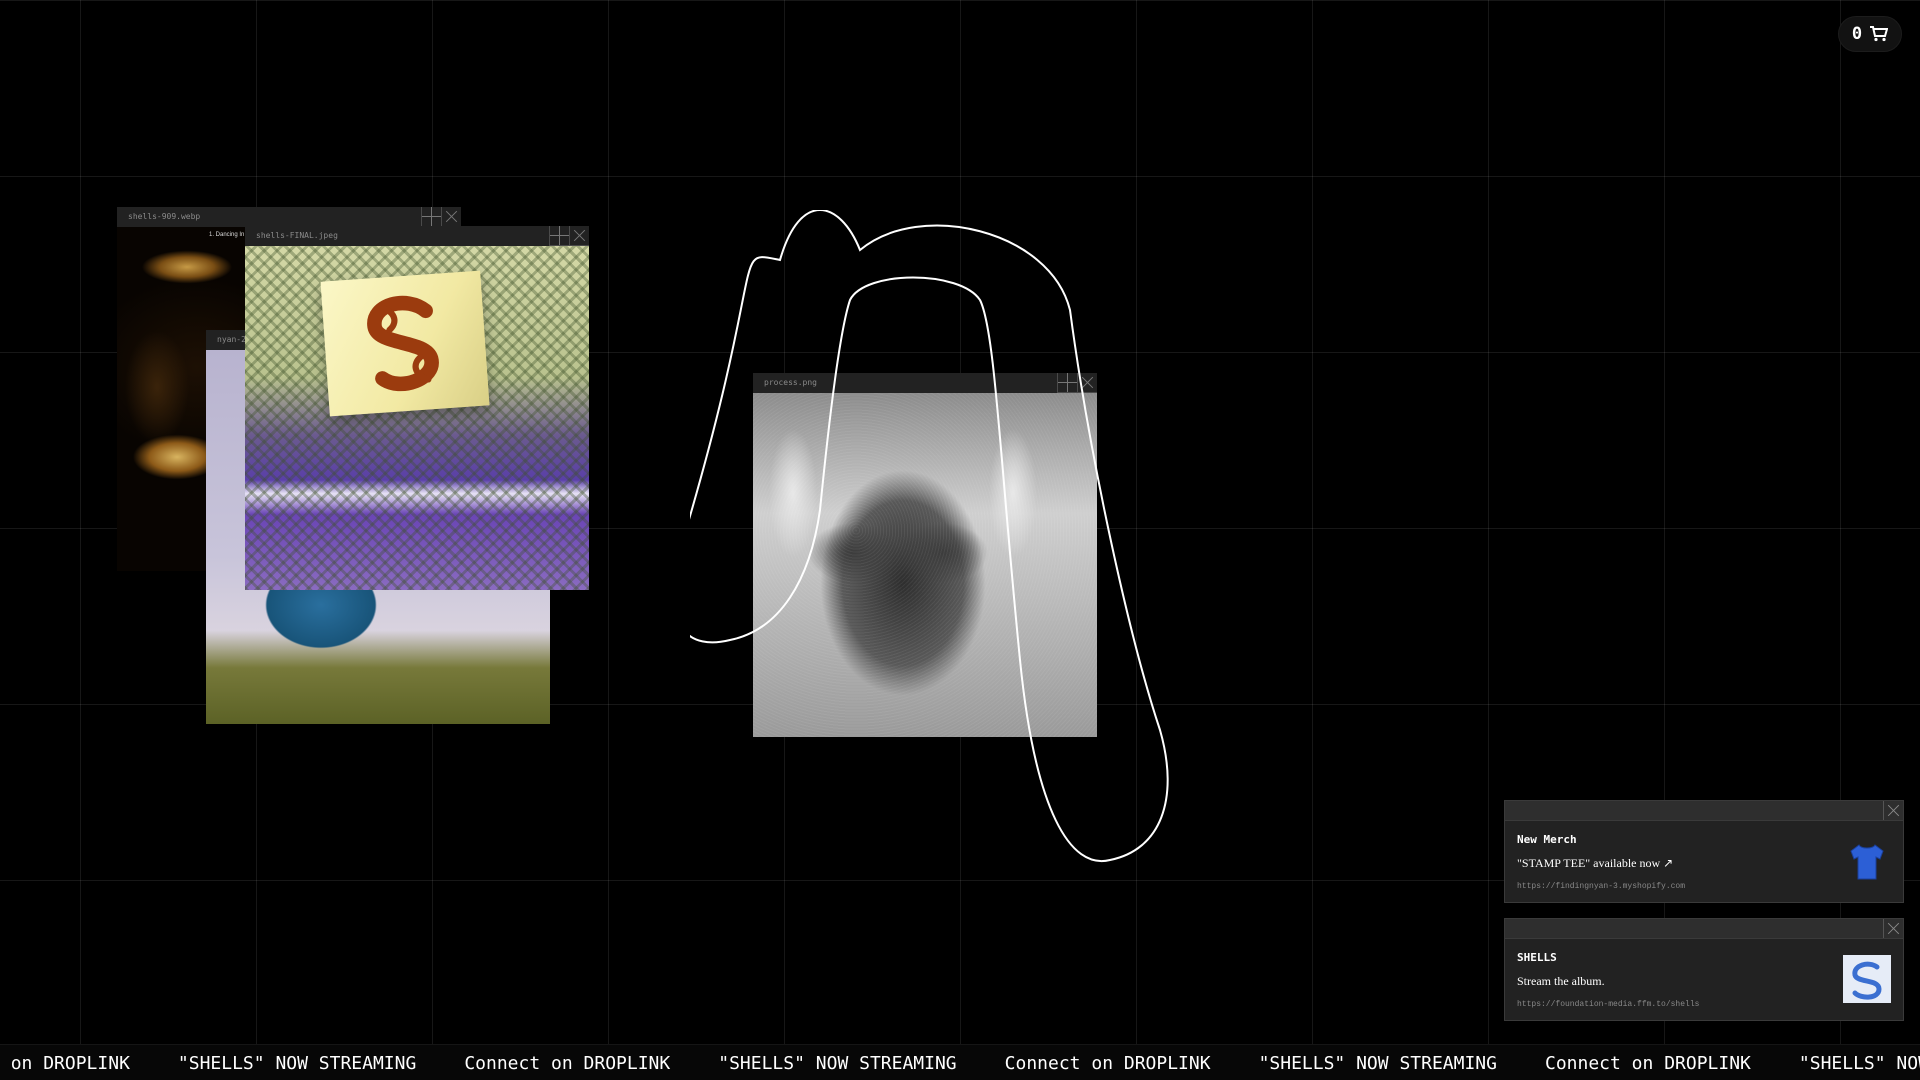  Describe the element at coordinates (1537, 957) in the screenshot. I see `notification-title: SHELLS` at that location.